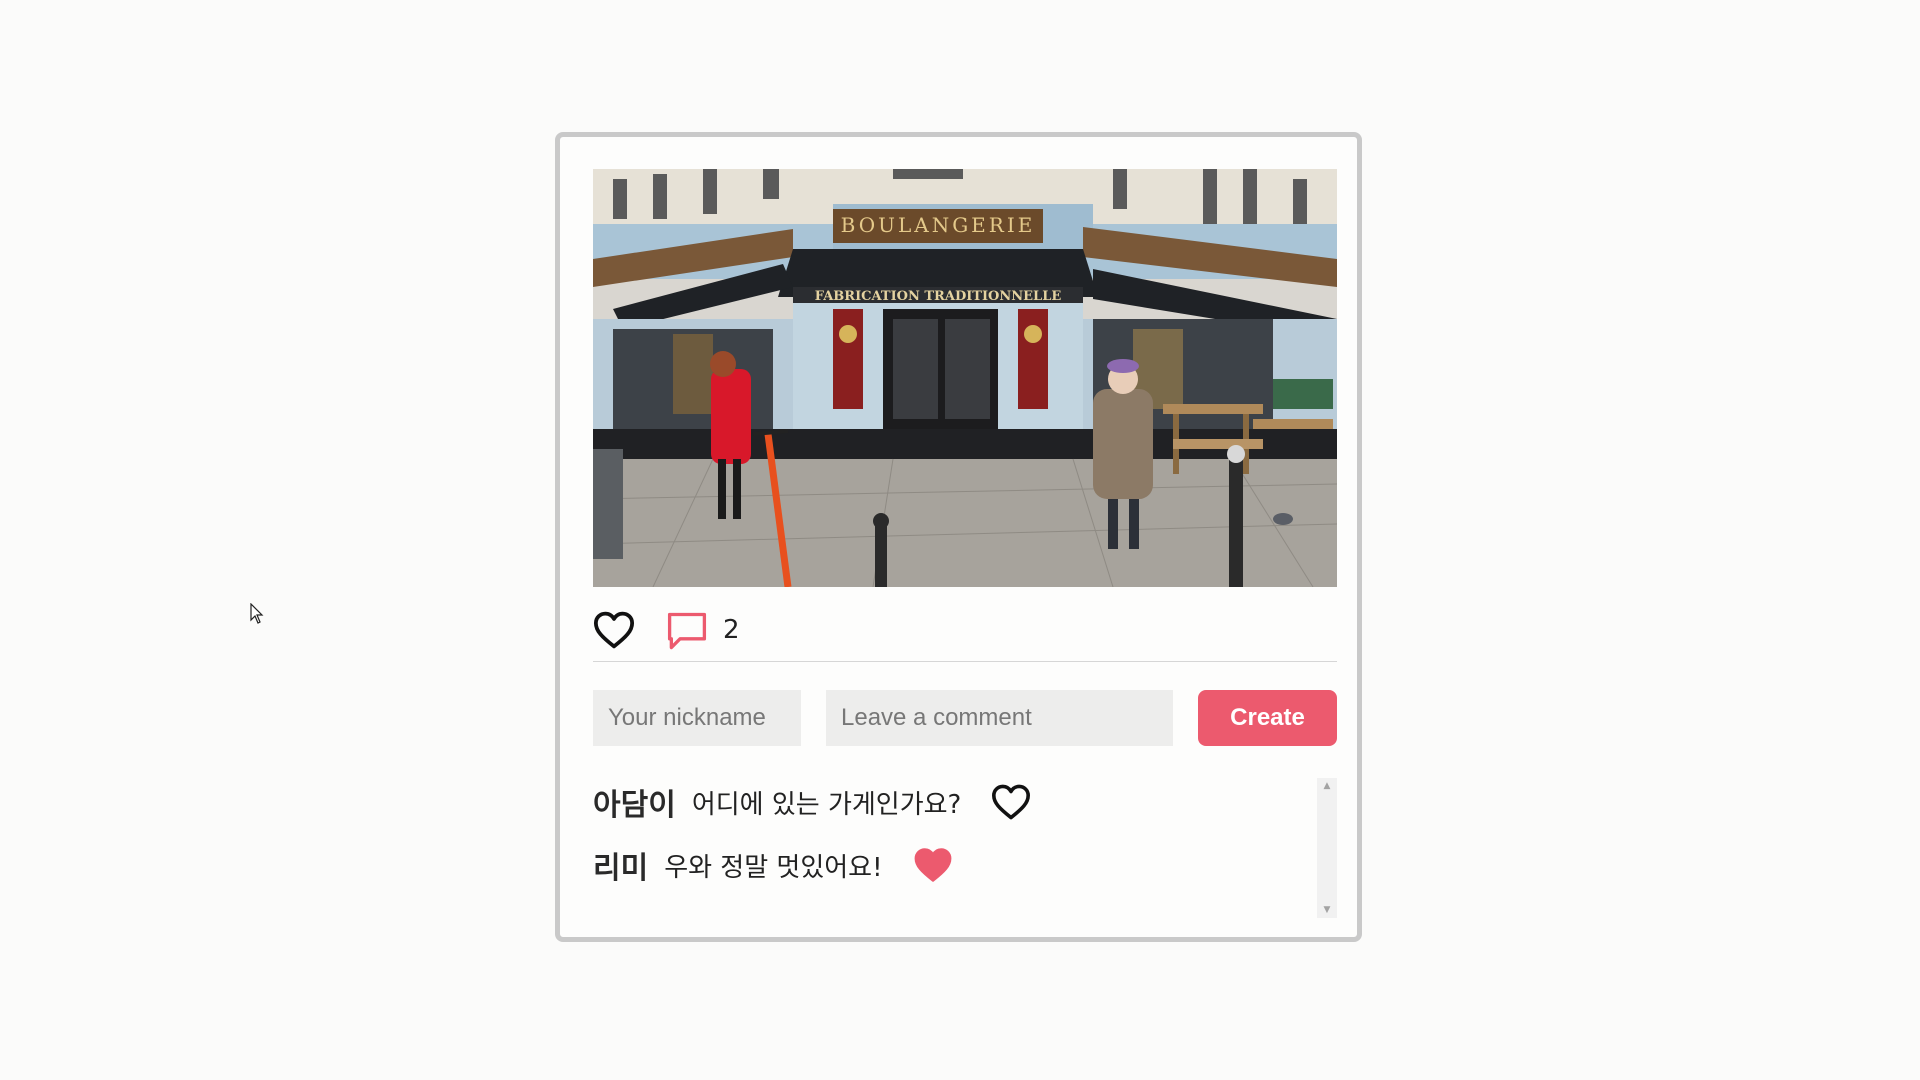  What do you see at coordinates (938, 296) in the screenshot?
I see `sign-awning: FABRICATION TRADITIONNELLE` at bounding box center [938, 296].